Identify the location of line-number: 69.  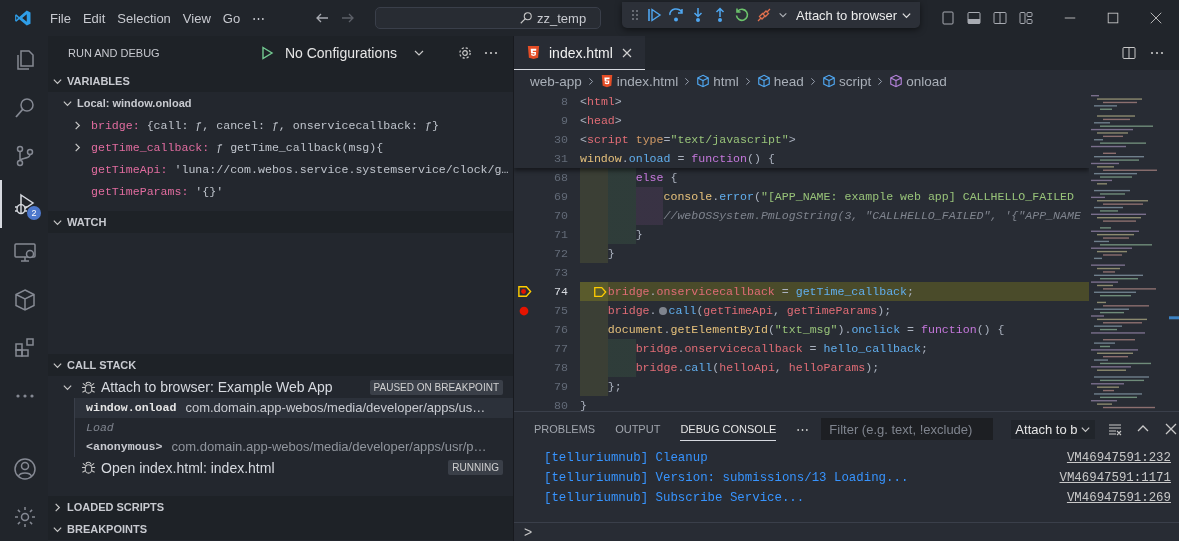
(560, 196).